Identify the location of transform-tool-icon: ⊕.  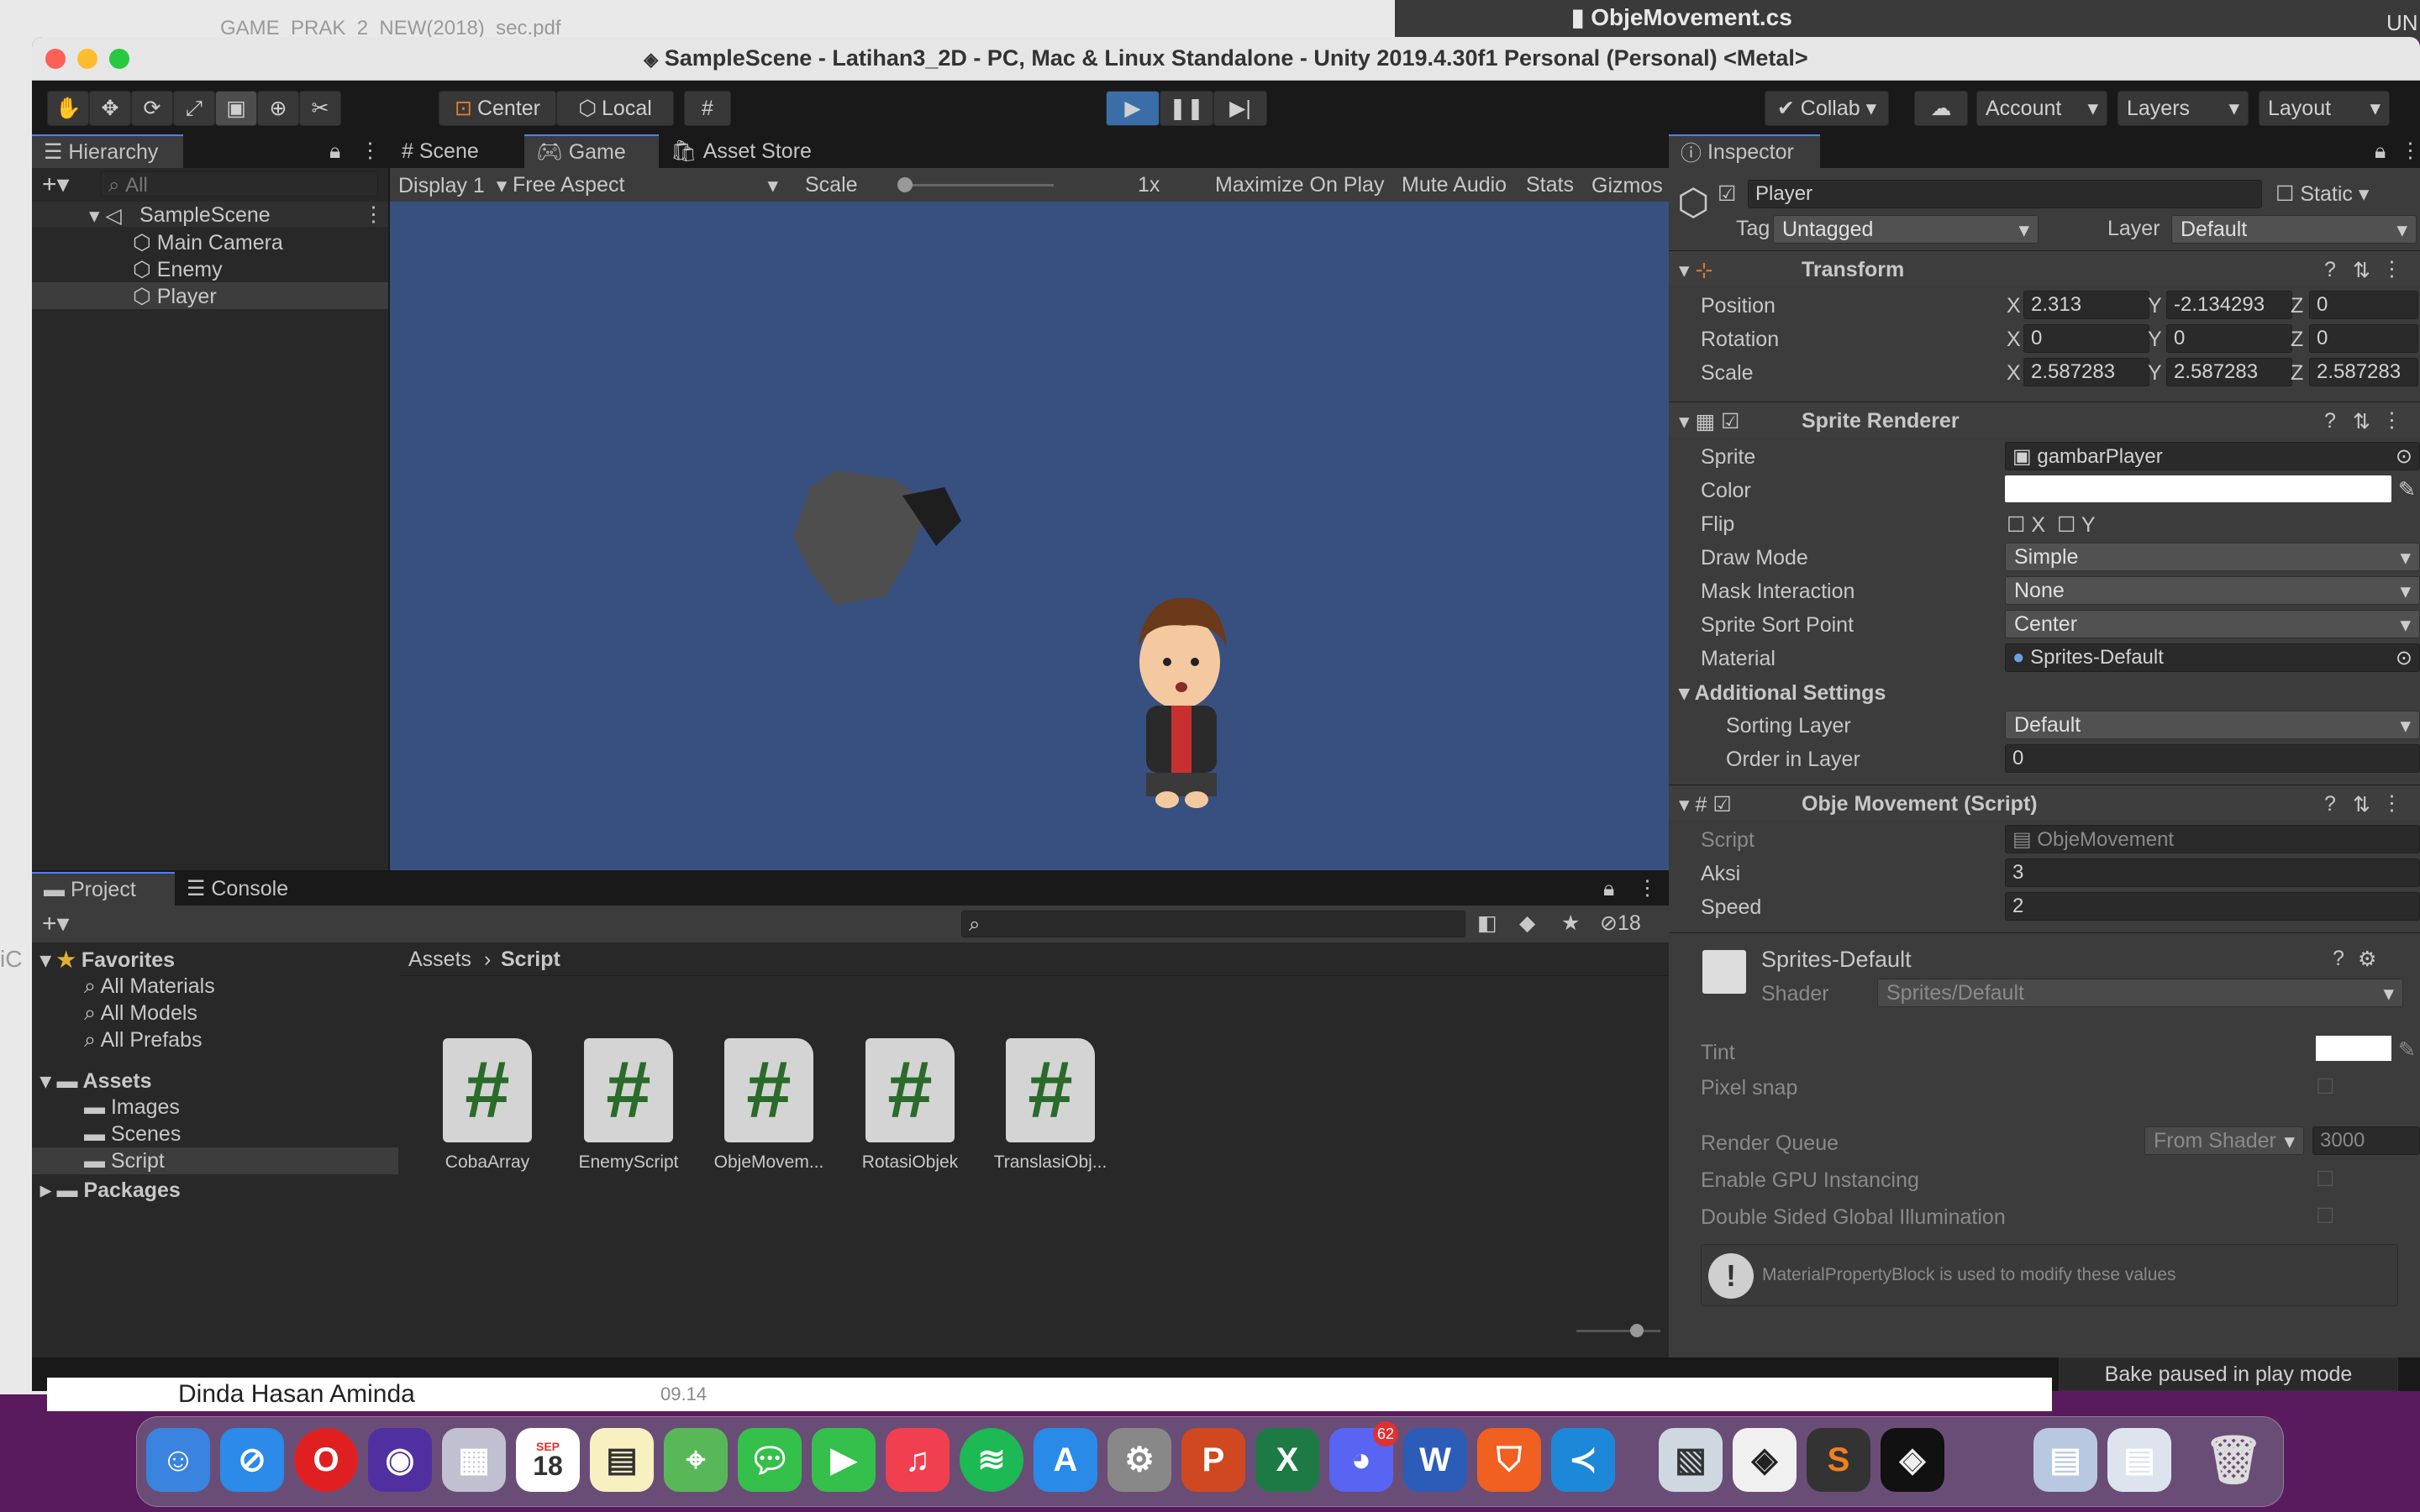
(278, 108).